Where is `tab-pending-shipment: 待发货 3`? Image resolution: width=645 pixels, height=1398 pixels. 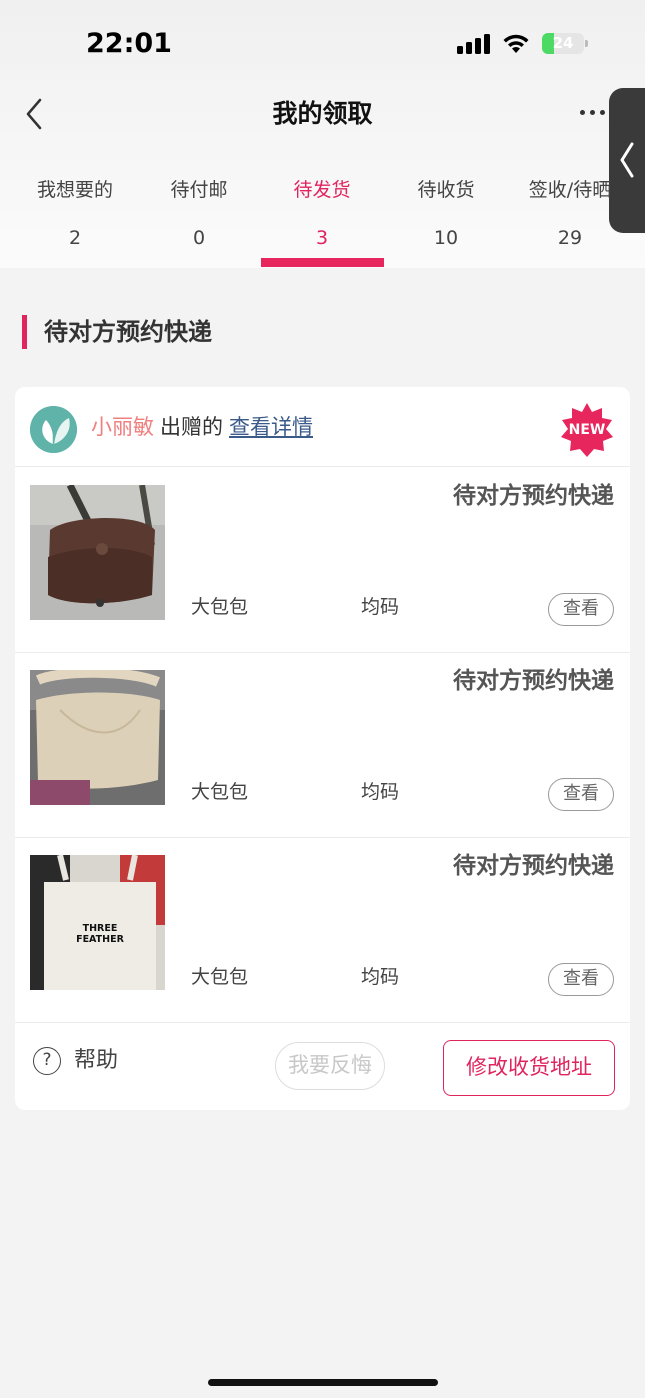
tab-pending-shipment: 待发货 3 is located at coordinates (322, 218).